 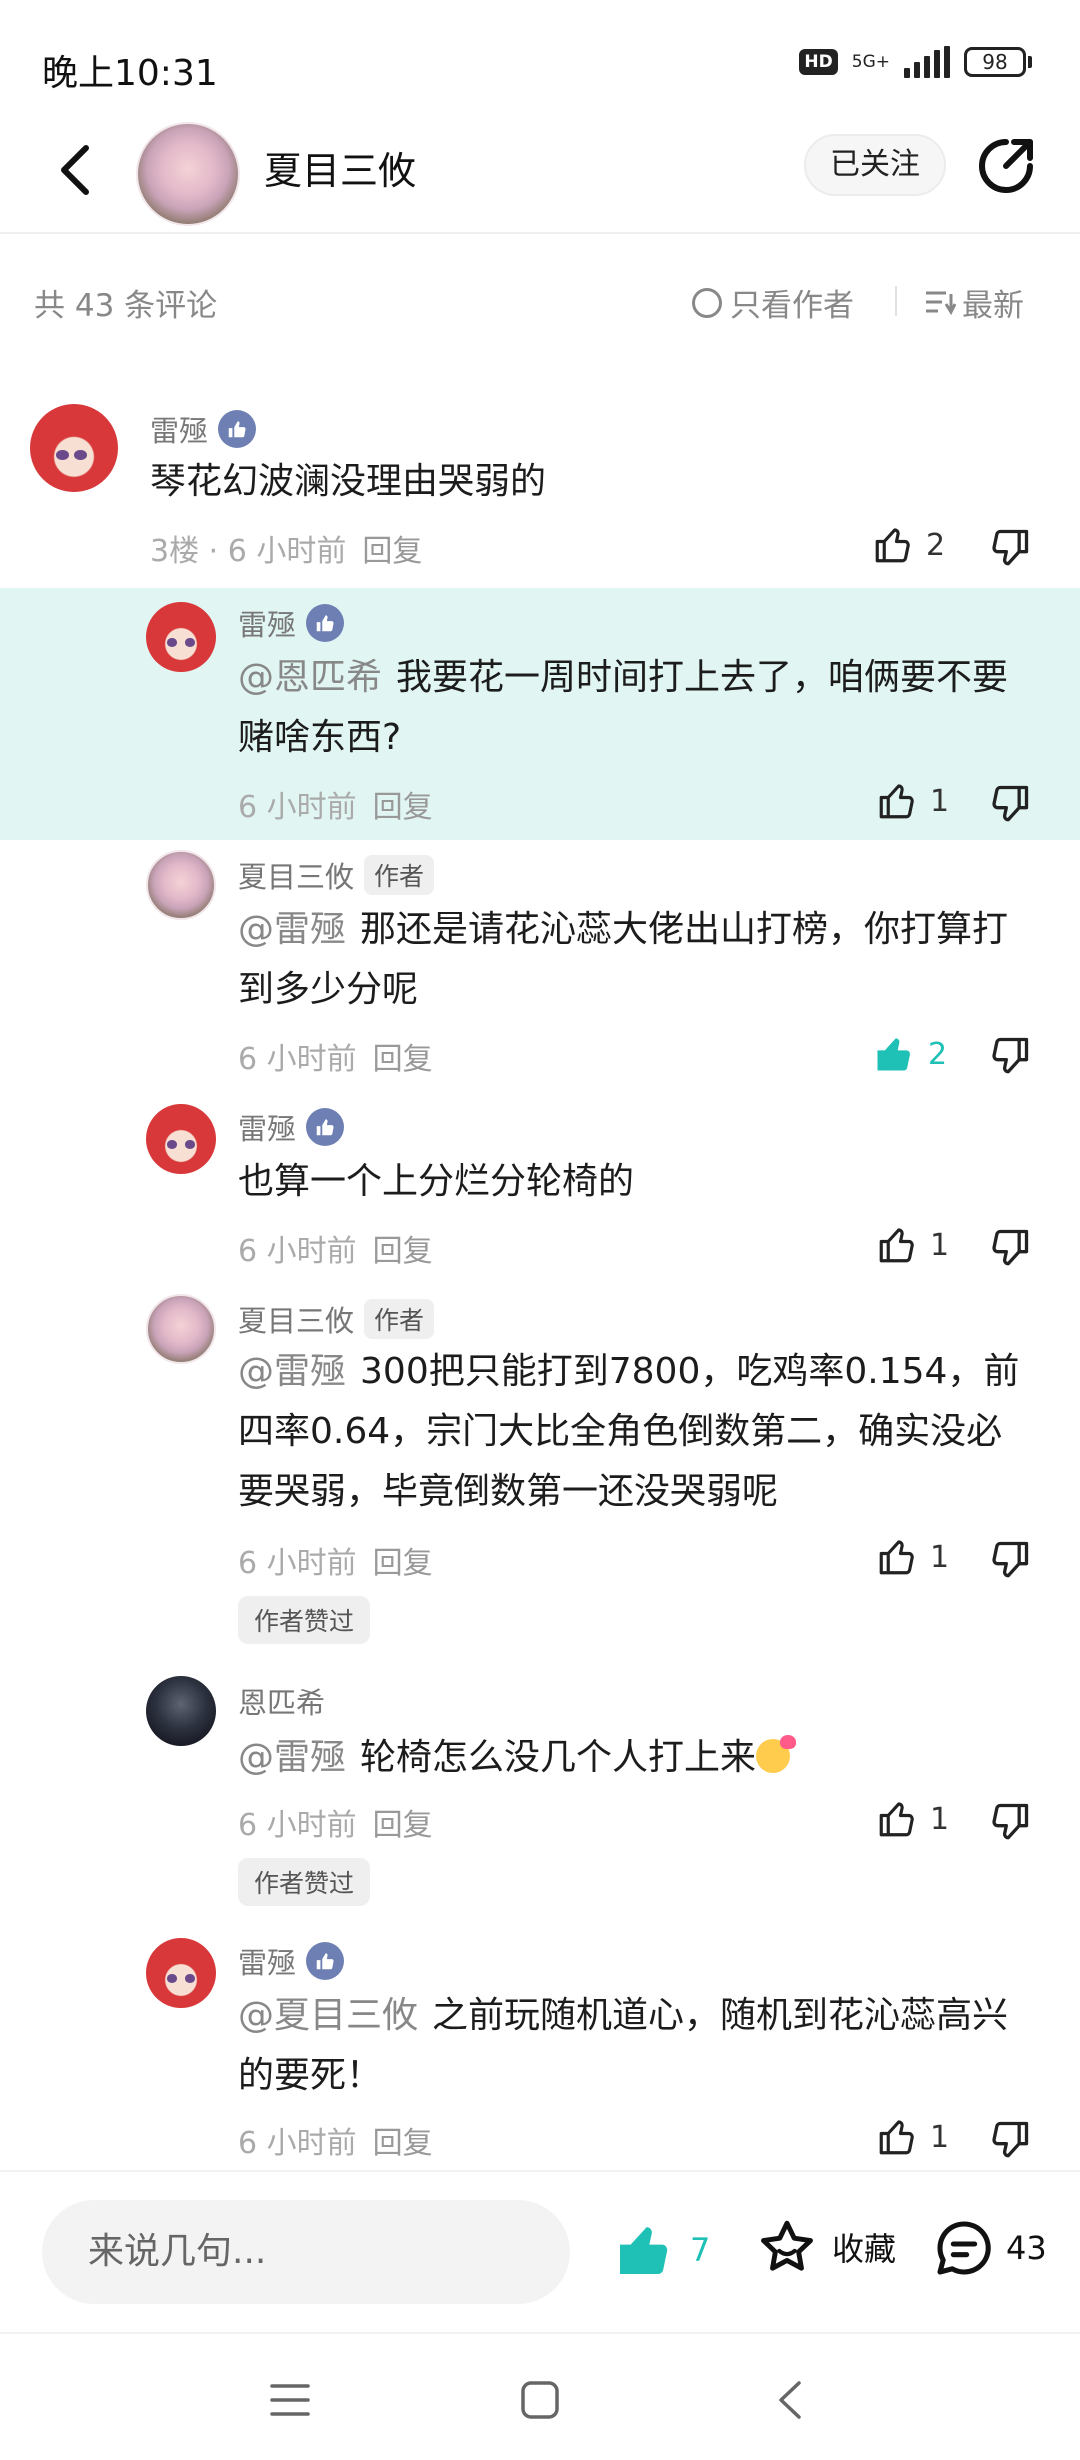 What do you see at coordinates (436, 1181) in the screenshot?
I see `comment-text: 也算一个上分烂分轮椅的` at bounding box center [436, 1181].